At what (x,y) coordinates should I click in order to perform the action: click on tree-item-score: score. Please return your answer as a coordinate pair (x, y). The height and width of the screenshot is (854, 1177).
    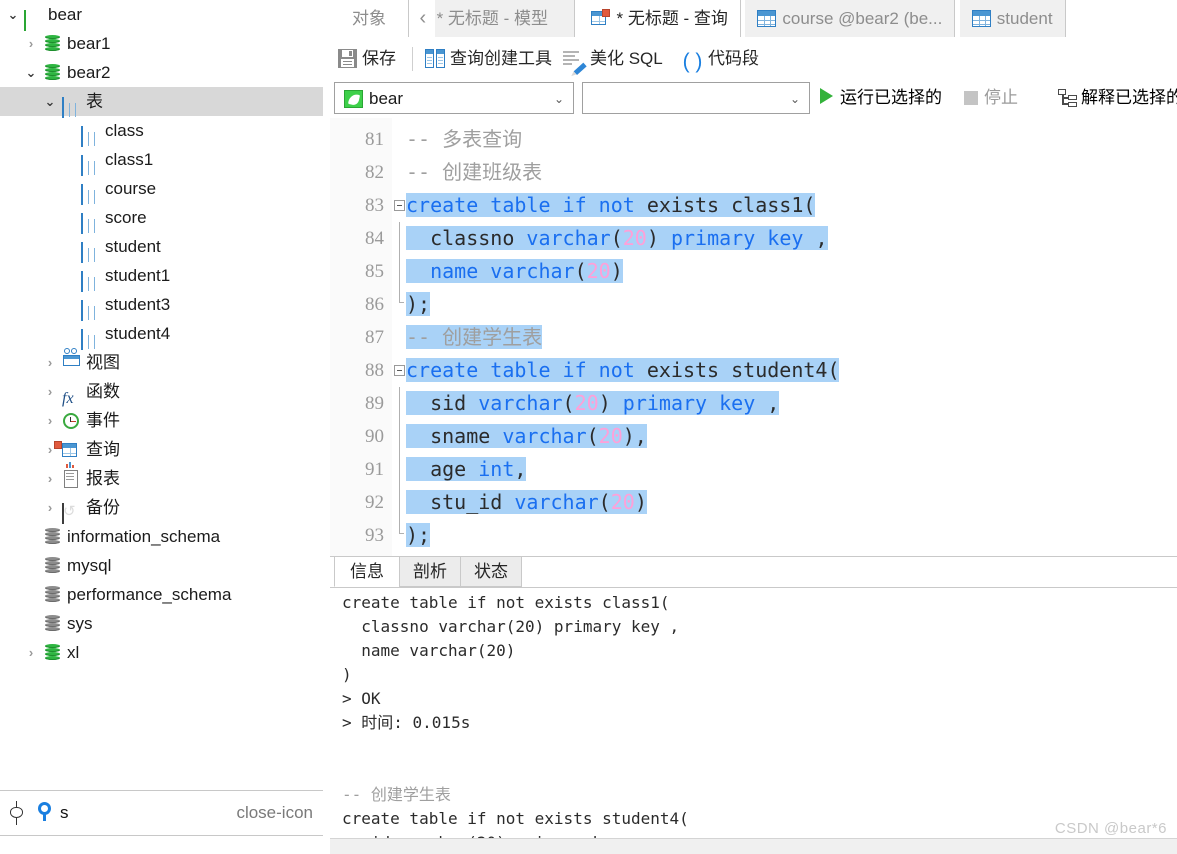
    Looking at the image, I should click on (161, 218).